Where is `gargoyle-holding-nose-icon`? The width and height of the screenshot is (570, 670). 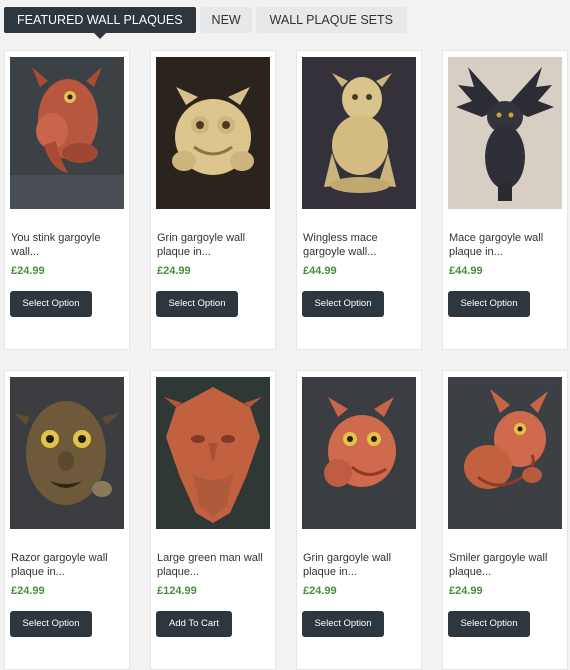 gargoyle-holding-nose-icon is located at coordinates (67, 133).